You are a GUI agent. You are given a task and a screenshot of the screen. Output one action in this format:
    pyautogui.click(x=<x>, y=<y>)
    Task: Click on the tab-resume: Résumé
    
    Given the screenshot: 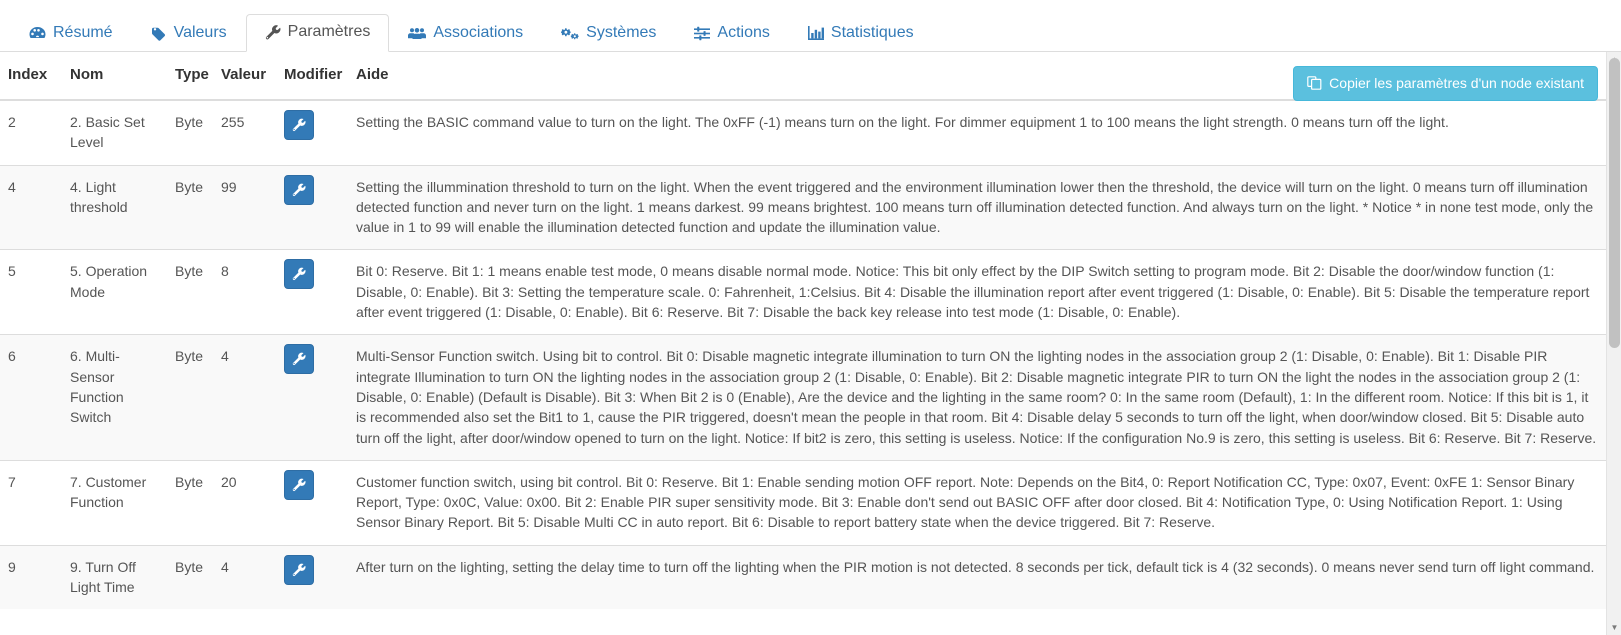 What is the action you would take?
    pyautogui.click(x=71, y=33)
    